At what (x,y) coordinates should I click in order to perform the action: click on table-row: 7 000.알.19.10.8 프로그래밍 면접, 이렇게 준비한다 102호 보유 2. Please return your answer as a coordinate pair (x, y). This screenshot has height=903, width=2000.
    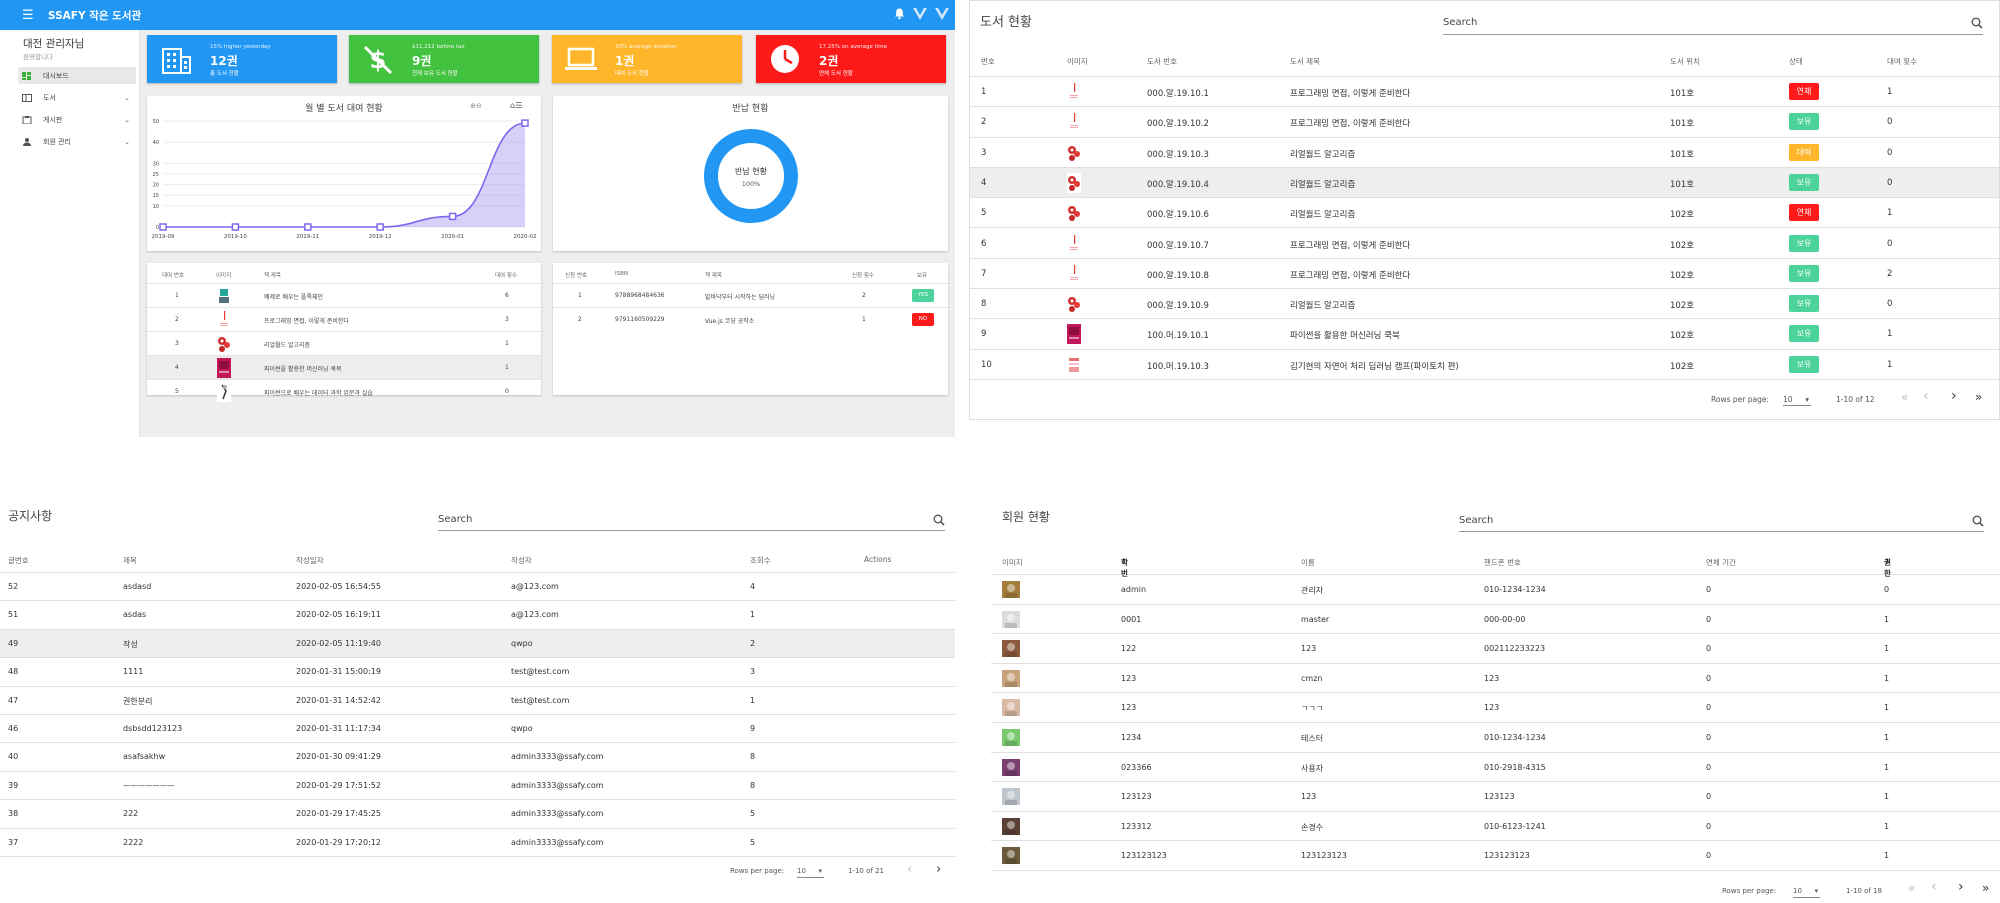
    Looking at the image, I should click on (1484, 274).